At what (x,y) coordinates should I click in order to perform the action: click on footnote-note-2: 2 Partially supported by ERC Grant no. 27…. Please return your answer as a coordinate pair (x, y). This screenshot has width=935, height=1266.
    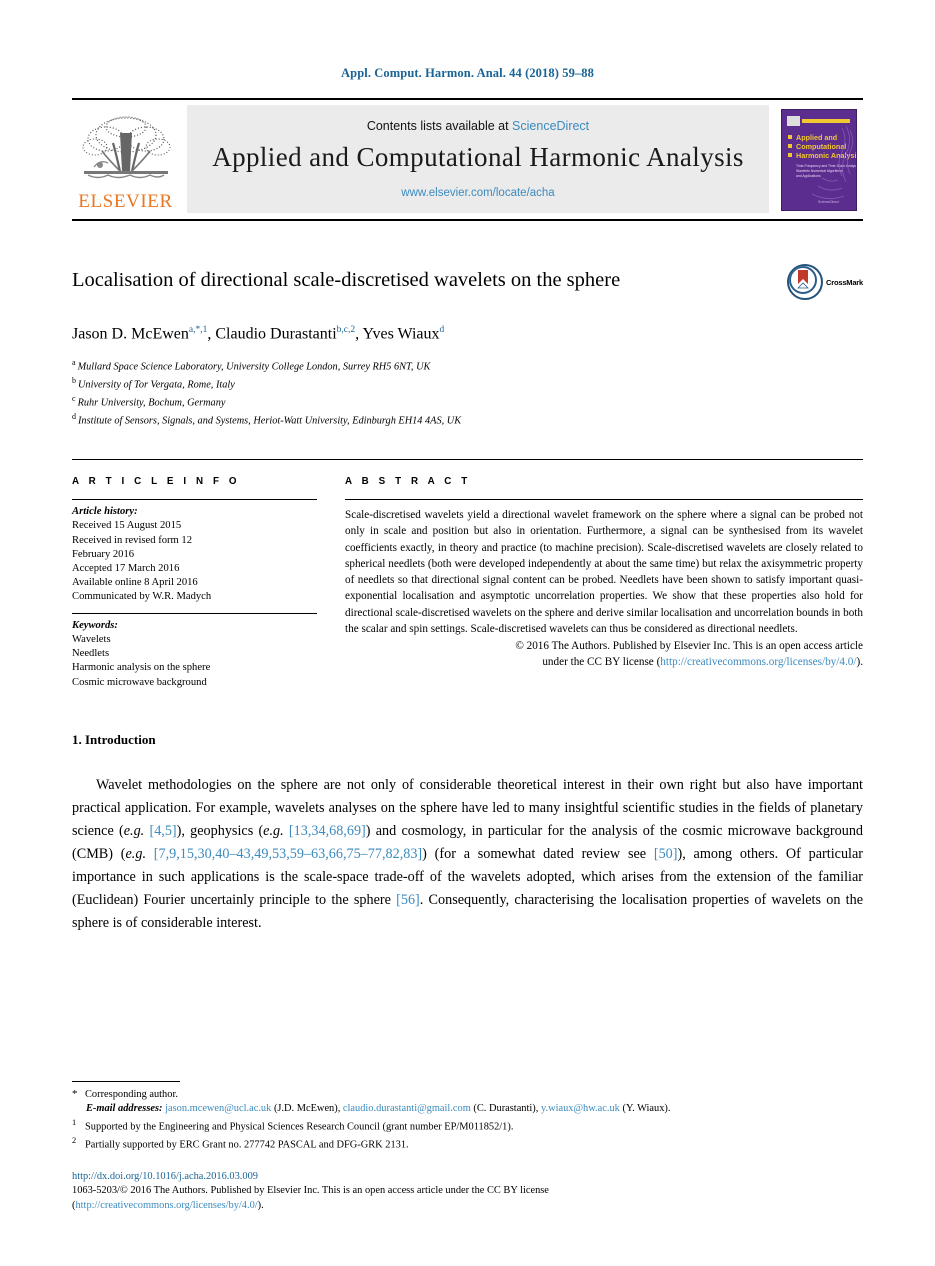
    Looking at the image, I should click on (467, 1144).